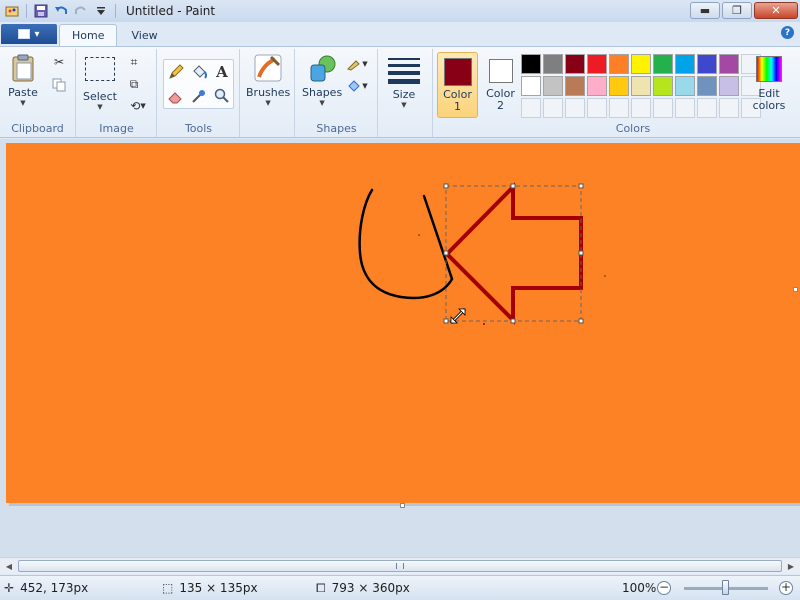 This screenshot has height=600, width=800. Describe the element at coordinates (457, 85) in the screenshot. I see `color1-button: Color 1` at that location.